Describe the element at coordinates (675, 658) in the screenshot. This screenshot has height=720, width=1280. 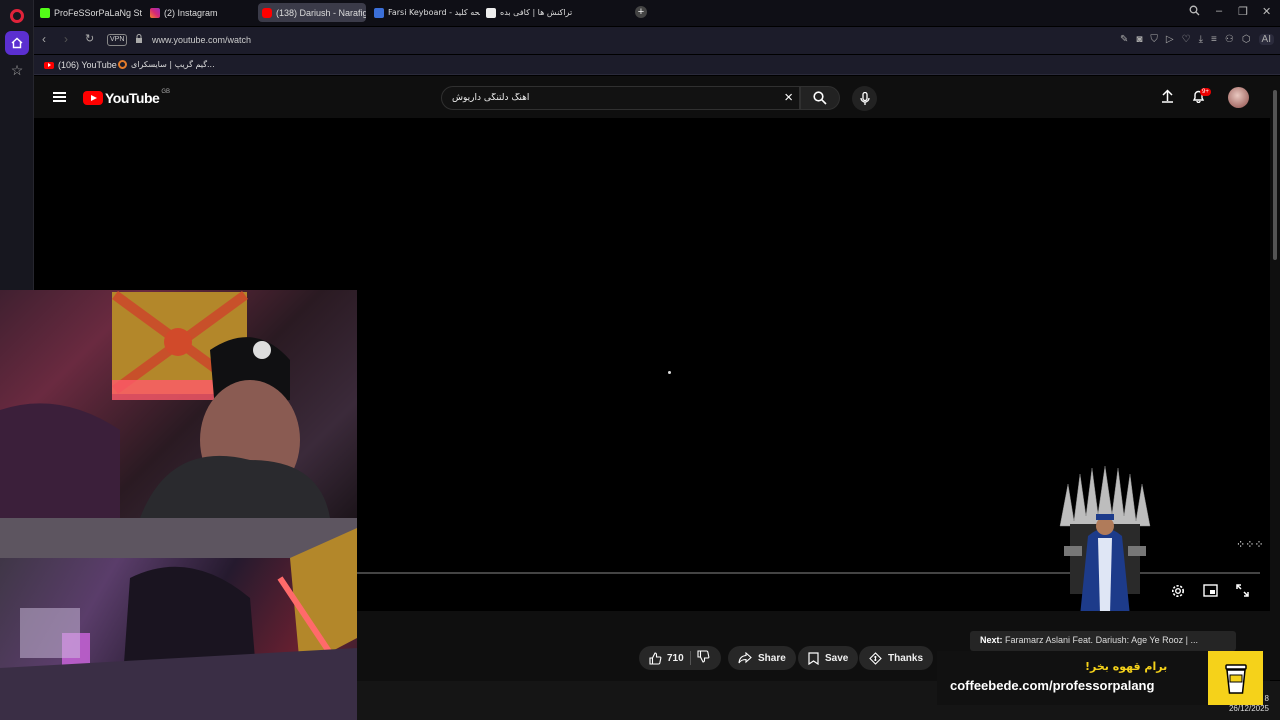
I see `like-count: 710` at that location.